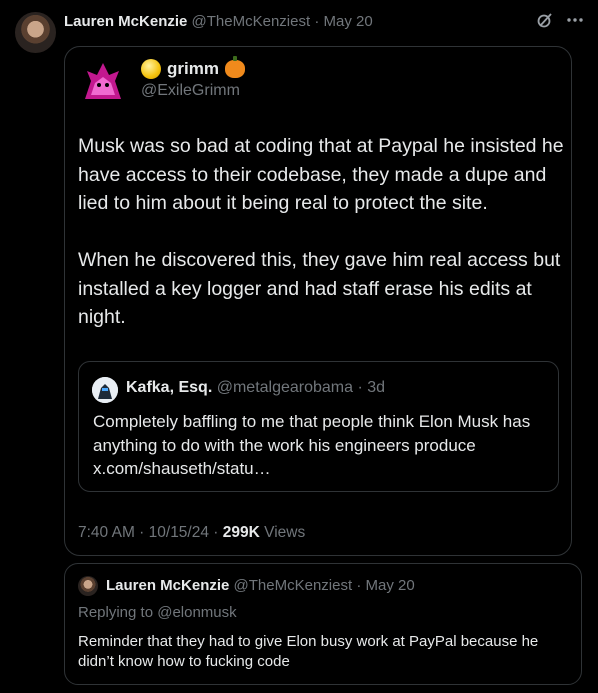 The width and height of the screenshot is (598, 693). I want to click on embedded-author-name: grimm, so click(193, 69).